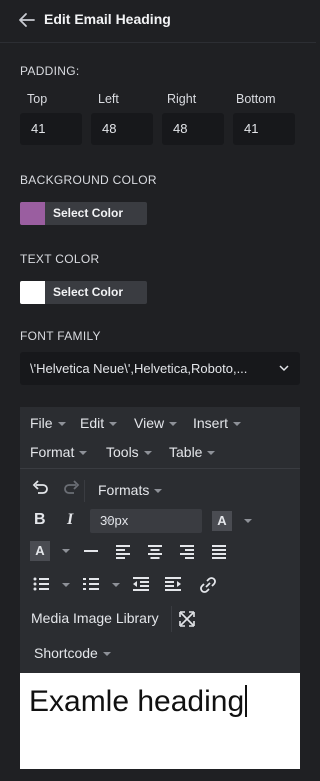 The width and height of the screenshot is (320, 781). What do you see at coordinates (40, 520) in the screenshot?
I see `bold-icon: B` at bounding box center [40, 520].